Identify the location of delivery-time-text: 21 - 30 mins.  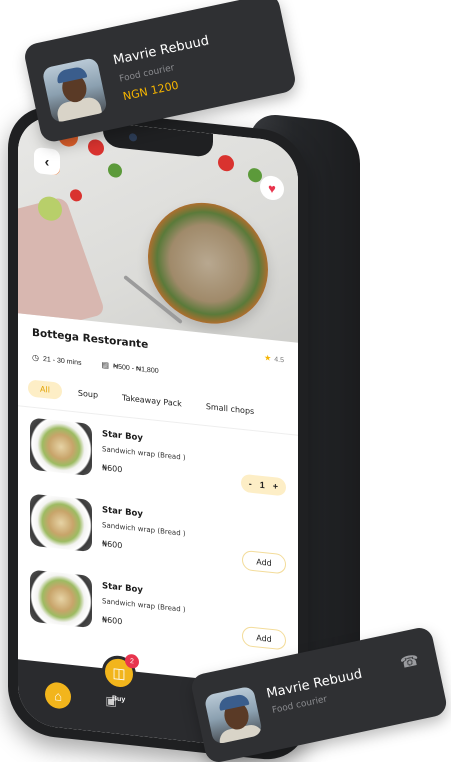
(62, 361).